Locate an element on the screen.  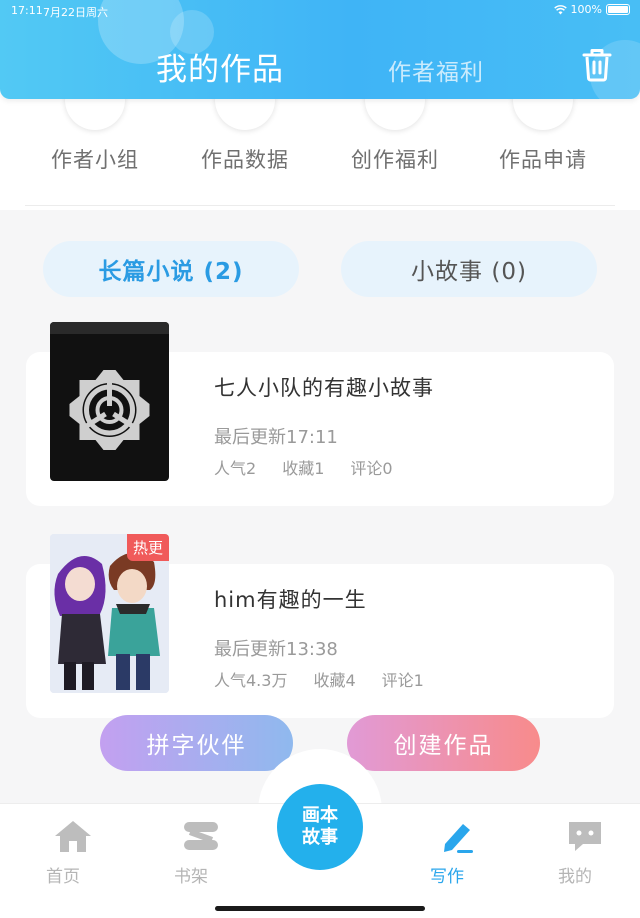
quick-item-label: 作者小组 is located at coordinates (95, 160).